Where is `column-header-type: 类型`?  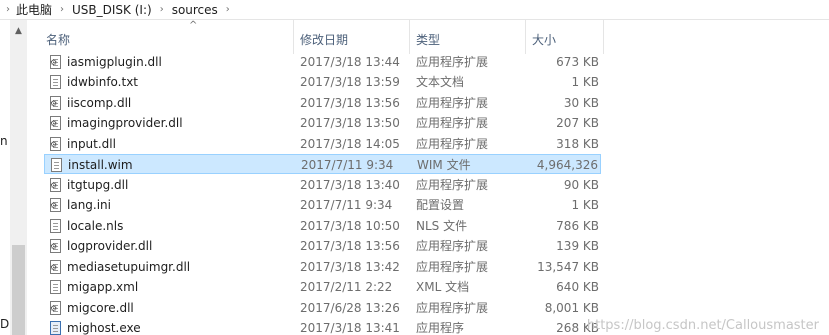 column-header-type: 类型 is located at coordinates (428, 43).